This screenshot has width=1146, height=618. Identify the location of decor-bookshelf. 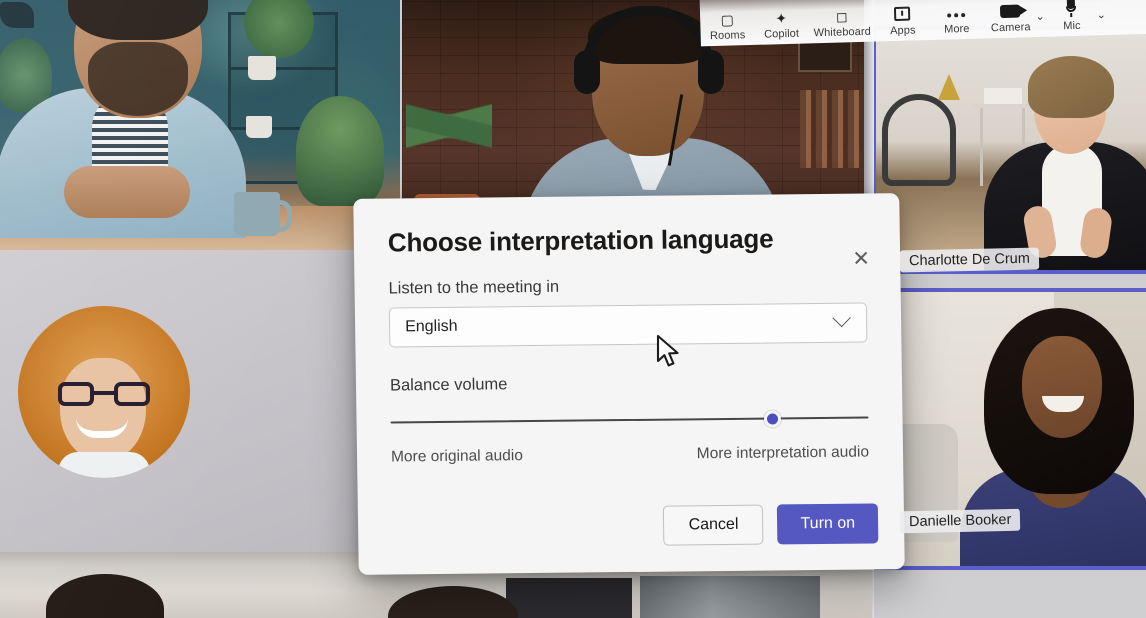
(833, 129).